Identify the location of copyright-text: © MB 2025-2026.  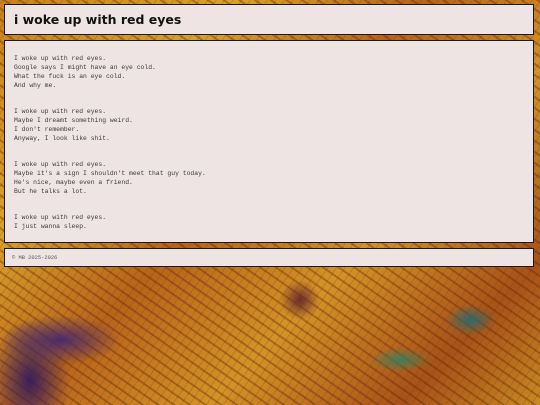
(35, 258).